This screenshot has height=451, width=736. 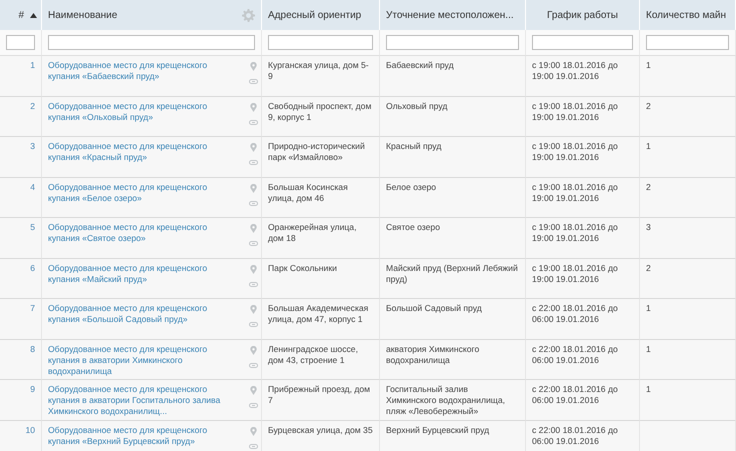 I want to click on row-number: 5, so click(x=21, y=238).